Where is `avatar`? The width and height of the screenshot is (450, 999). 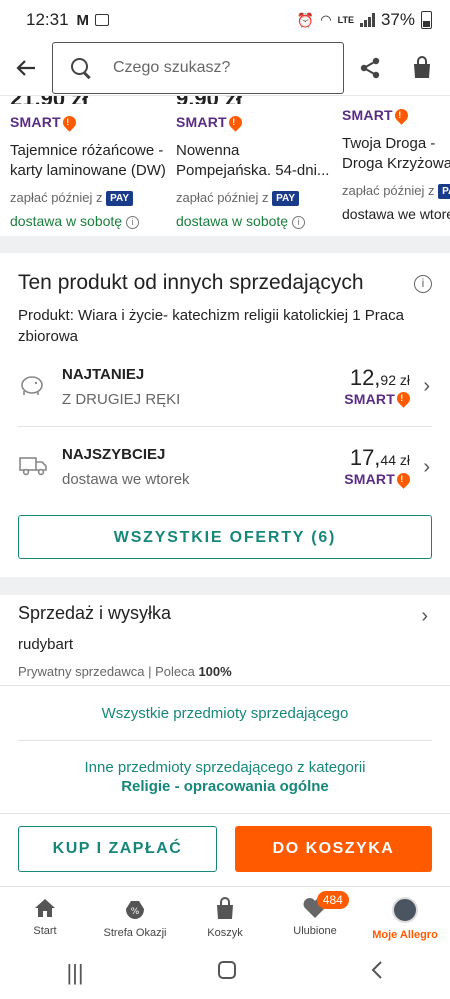
avatar is located at coordinates (405, 910).